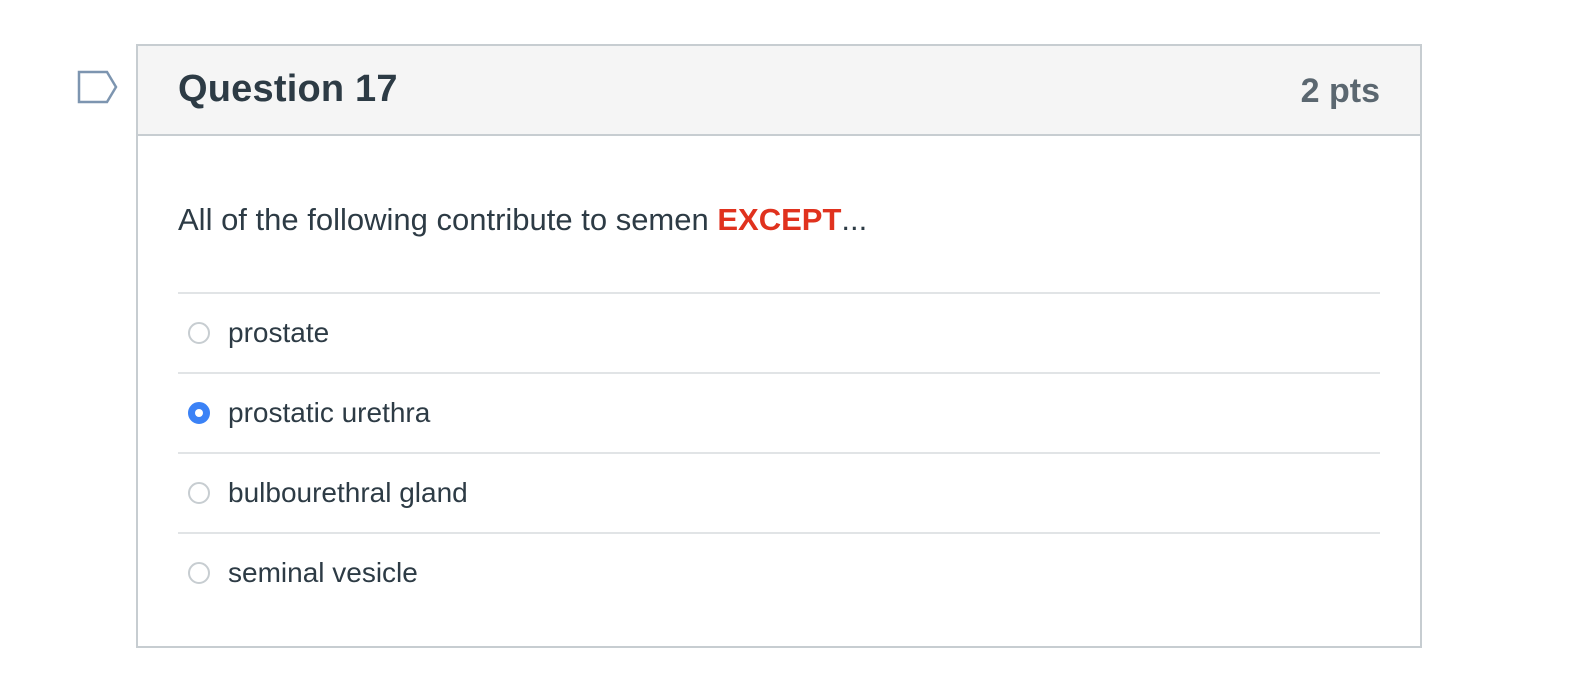 The image size is (1572, 696). Describe the element at coordinates (779, 573) in the screenshot. I see `answer-option-seminal-vesicle: seminal vesicle` at that location.